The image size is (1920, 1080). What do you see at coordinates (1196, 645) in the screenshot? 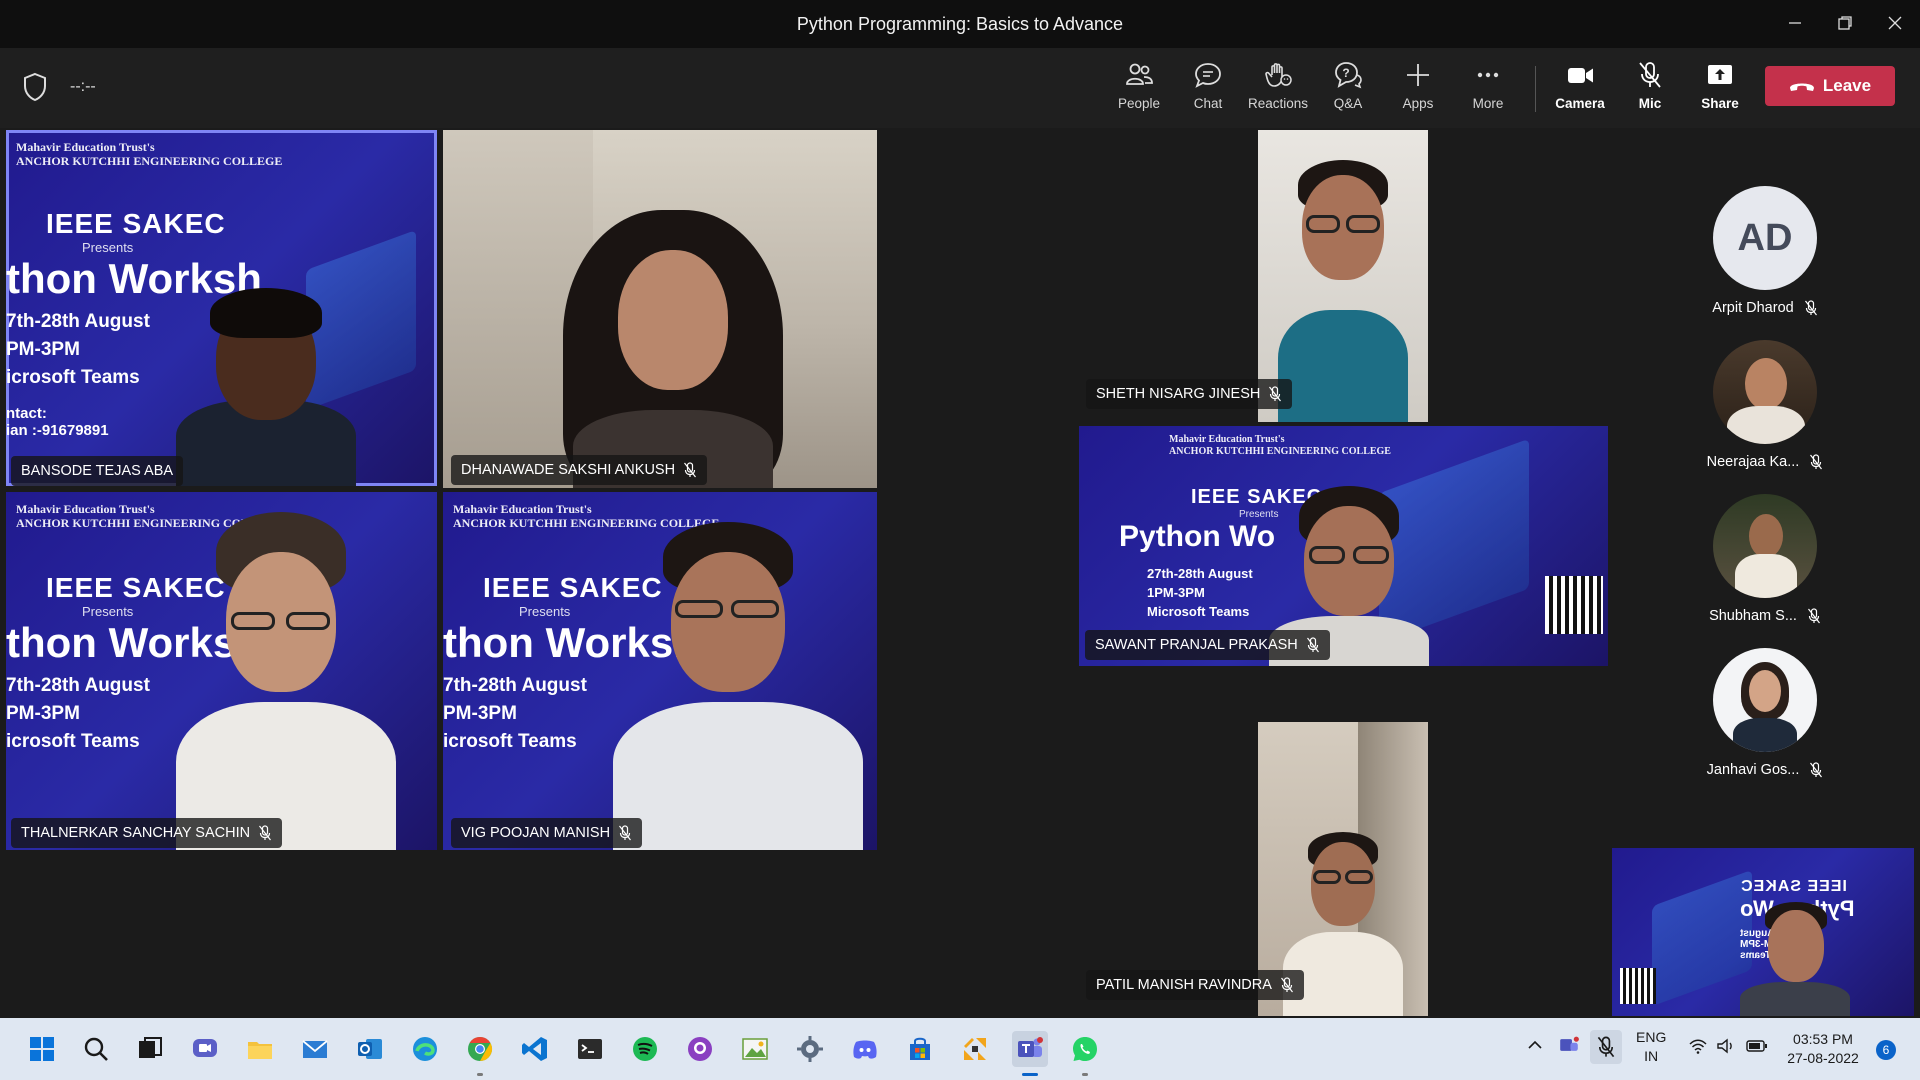
I see `participant-name: SAWANT PRANJAL PRAKASH` at bounding box center [1196, 645].